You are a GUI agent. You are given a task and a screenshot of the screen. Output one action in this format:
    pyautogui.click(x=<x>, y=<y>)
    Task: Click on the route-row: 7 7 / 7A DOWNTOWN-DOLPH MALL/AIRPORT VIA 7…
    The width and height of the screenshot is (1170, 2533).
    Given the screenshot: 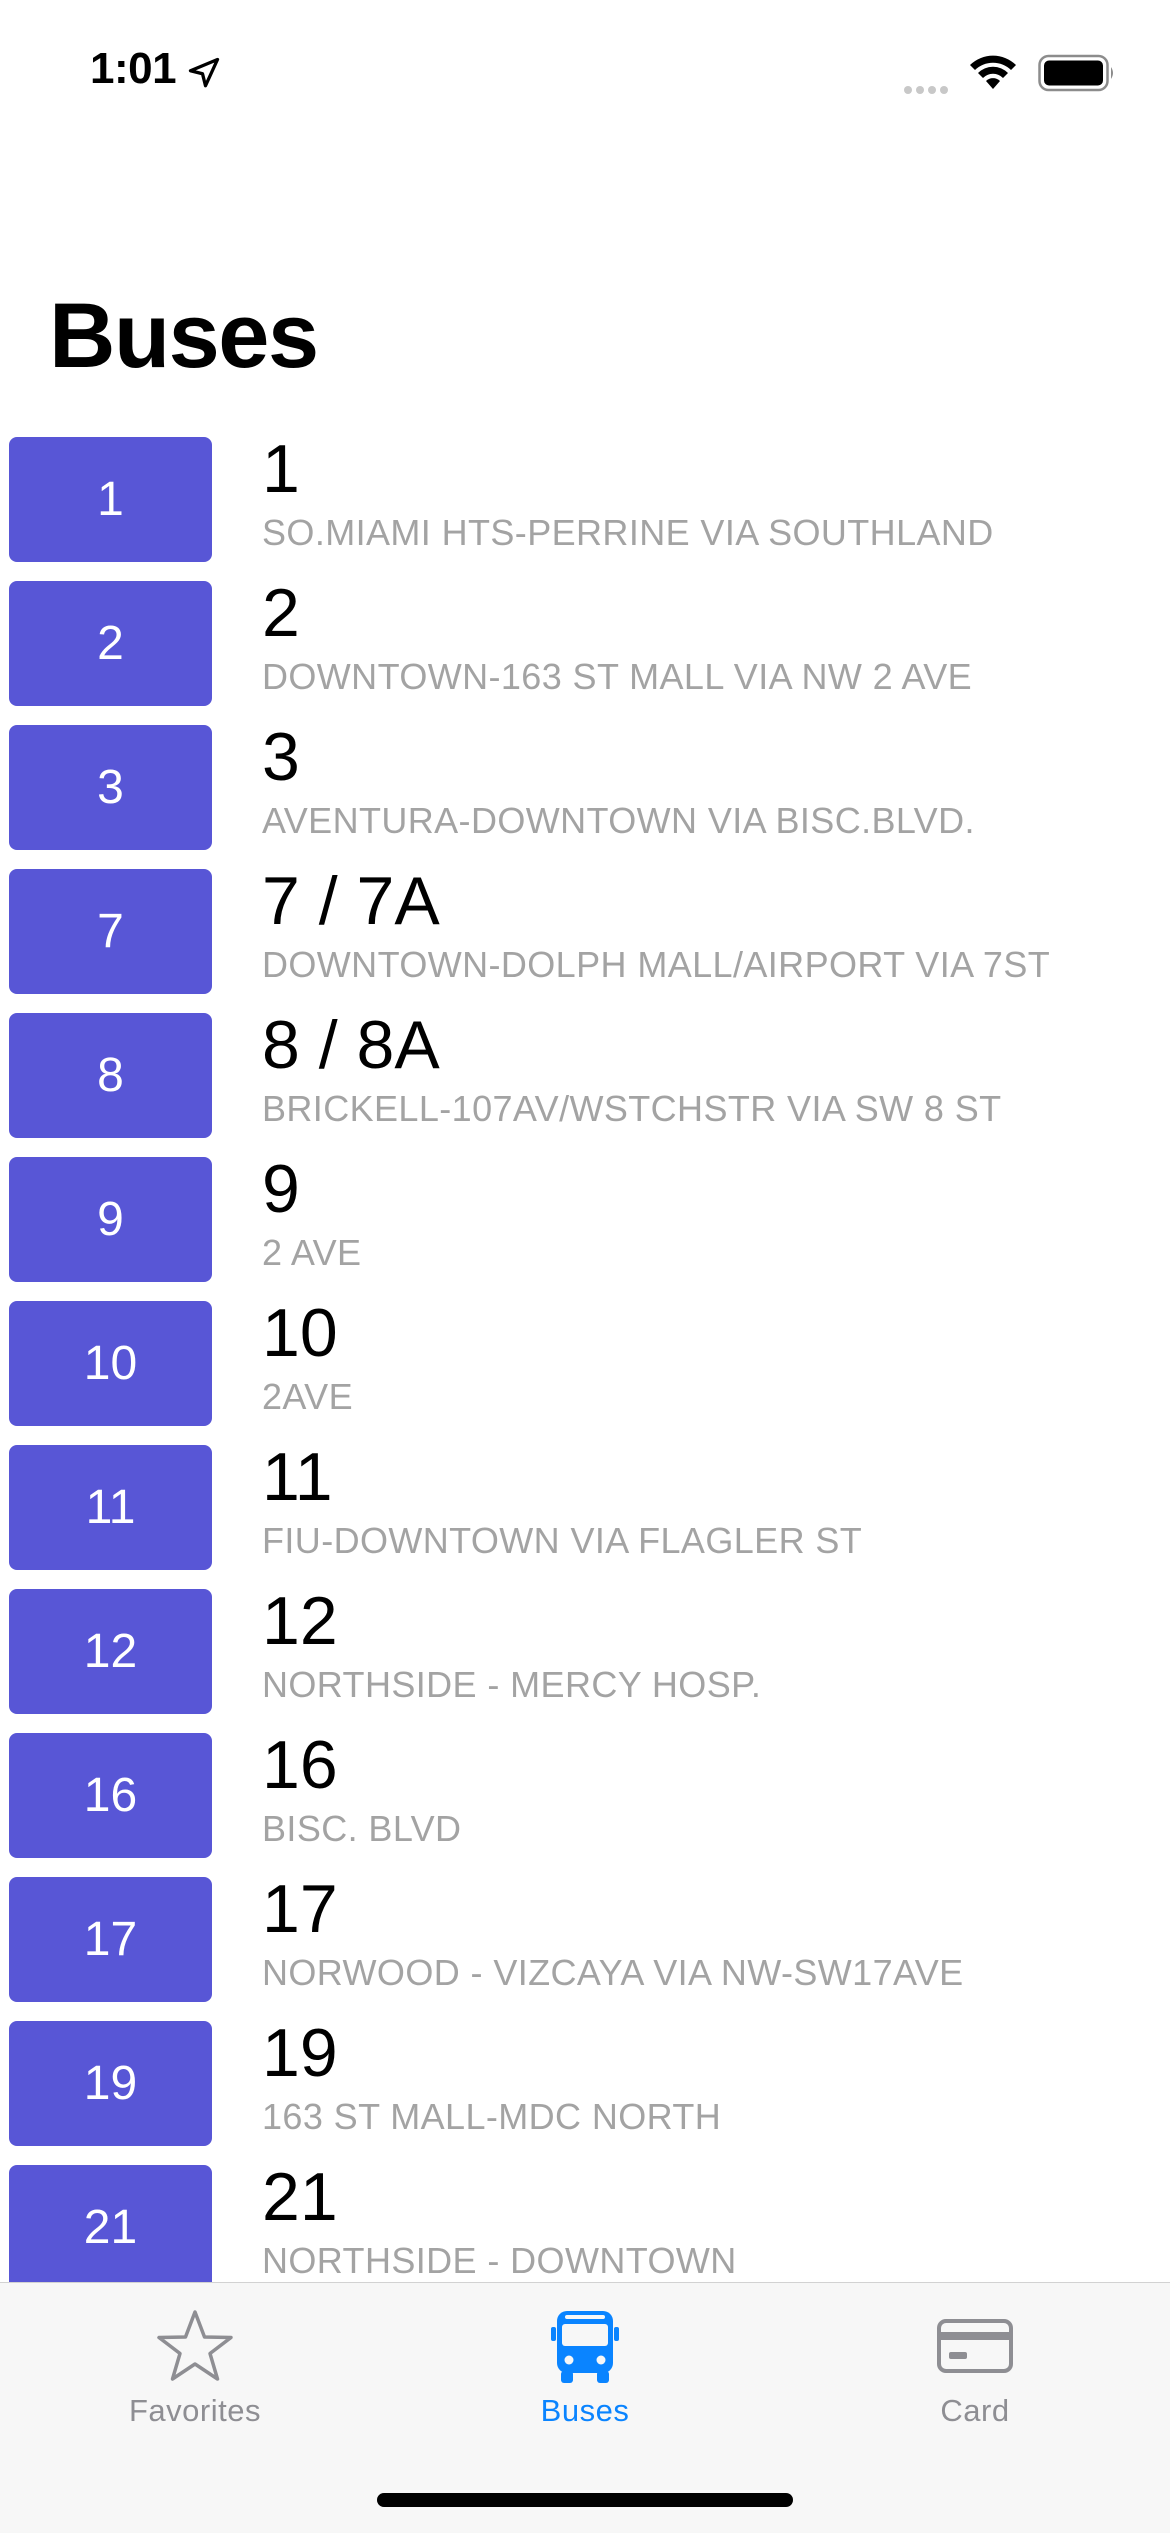 What is the action you would take?
    pyautogui.click(x=585, y=938)
    